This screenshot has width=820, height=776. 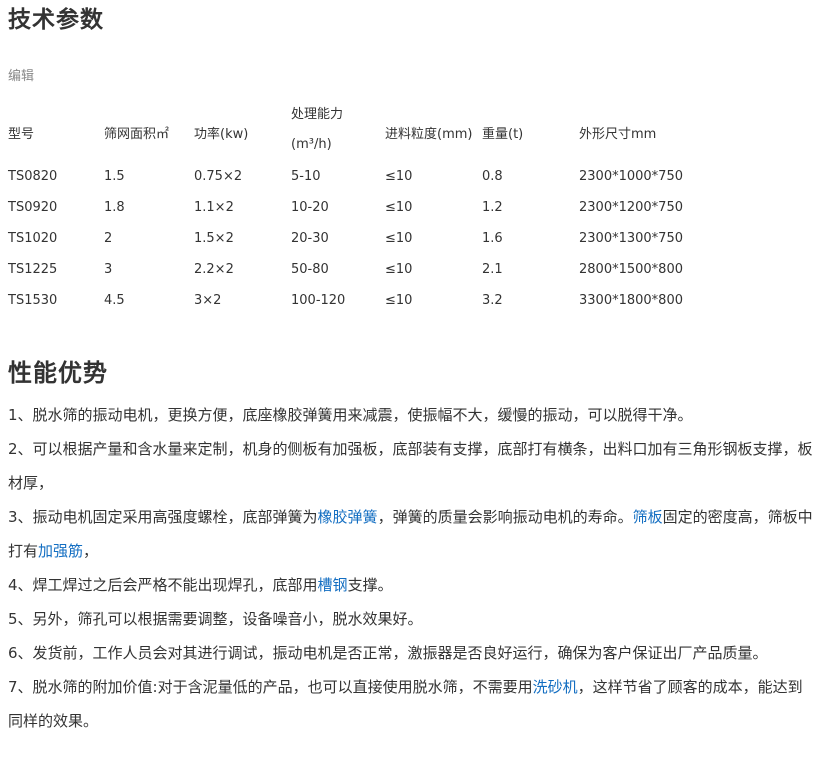 What do you see at coordinates (208, 300) in the screenshot?
I see `cell-power: 3×2` at bounding box center [208, 300].